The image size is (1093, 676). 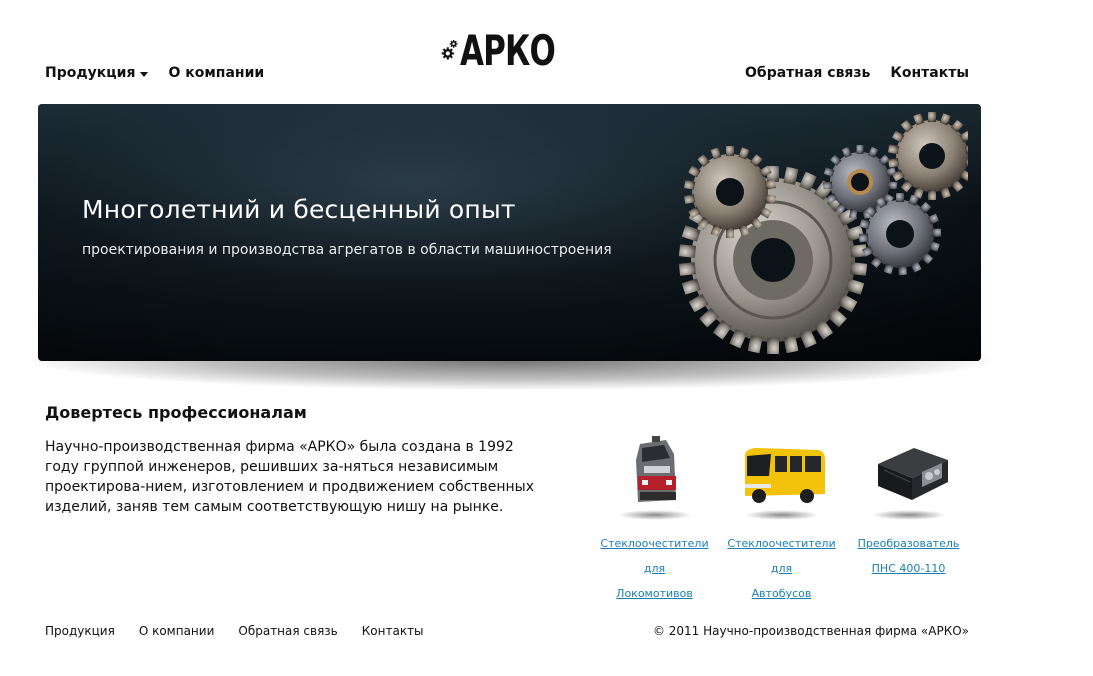 What do you see at coordinates (912, 474) in the screenshot?
I see `converter-icon` at bounding box center [912, 474].